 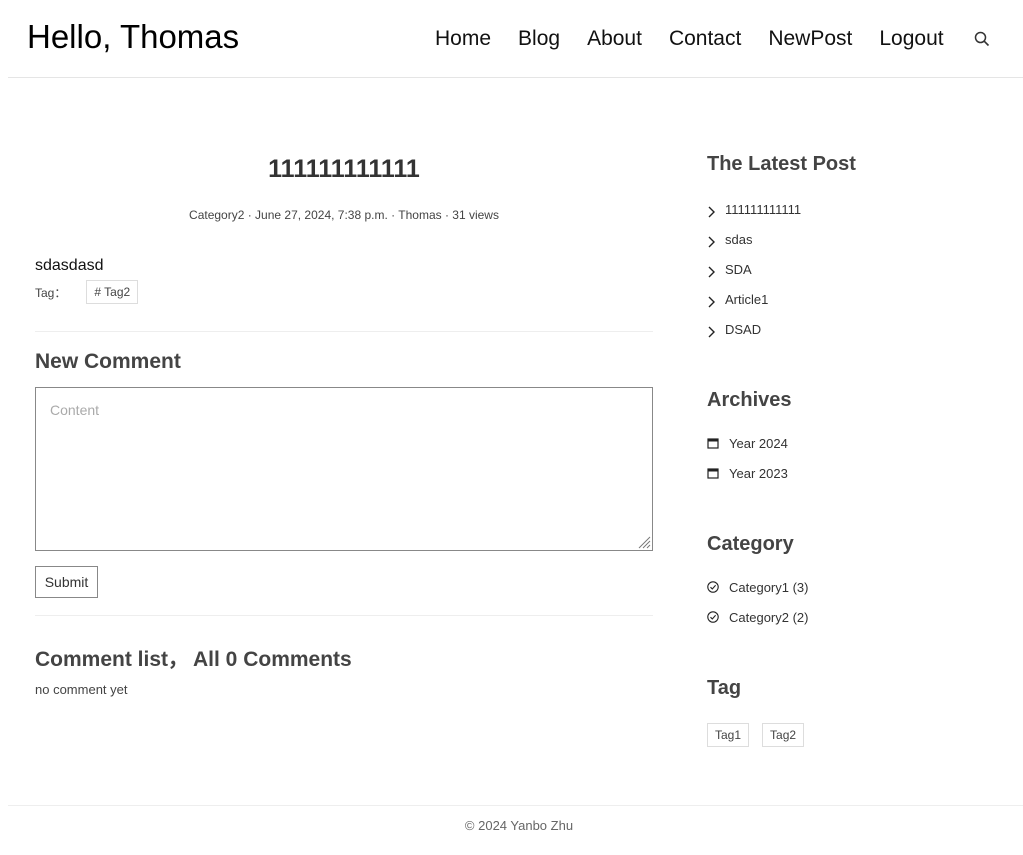 I want to click on archives-list: Year 2024 Year 2023, so click(x=747, y=458).